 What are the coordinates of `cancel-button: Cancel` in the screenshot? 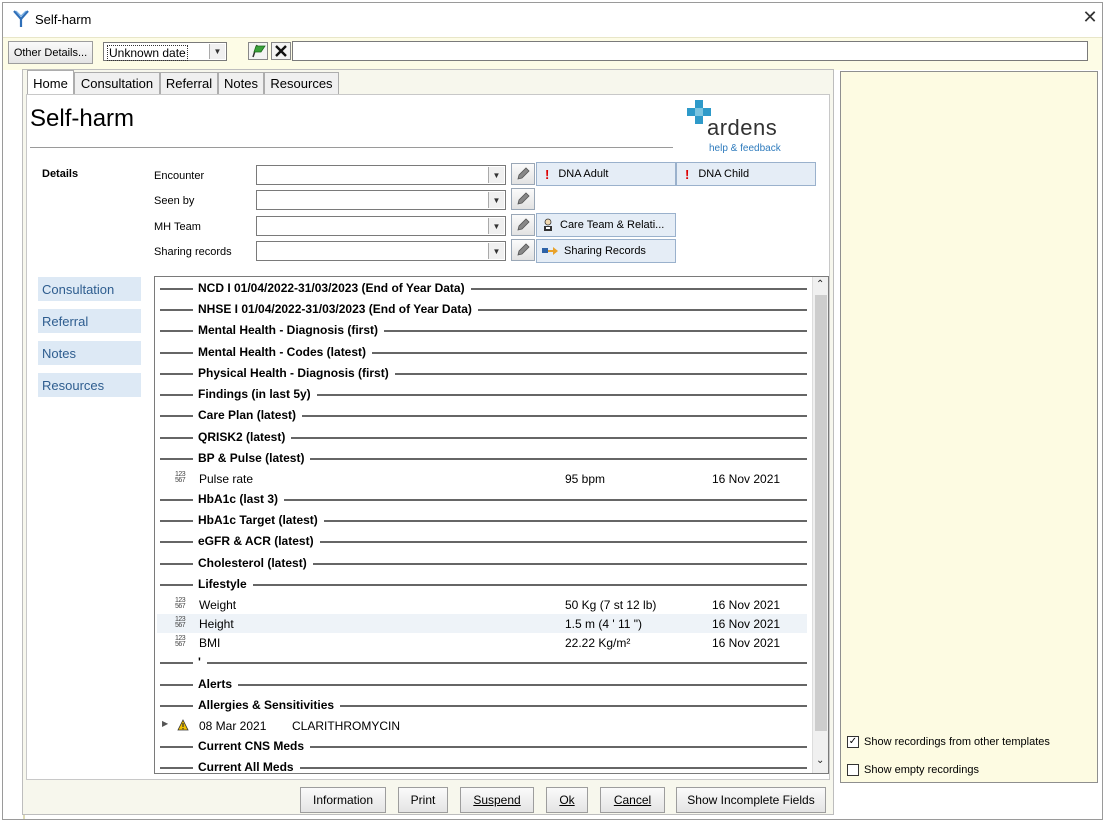 It's located at (632, 800).